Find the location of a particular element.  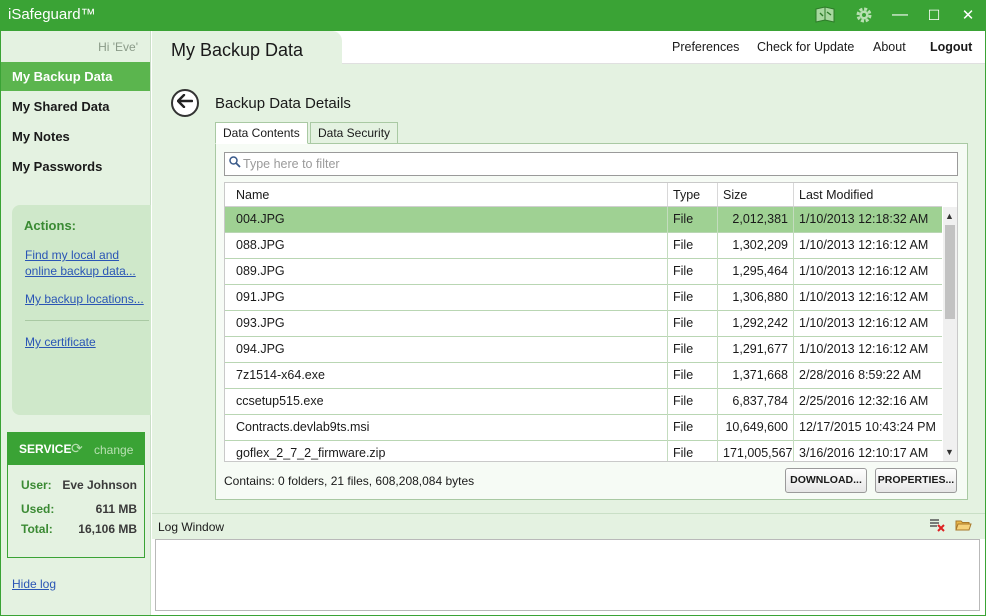

column-header-name: Name is located at coordinates (449, 194).